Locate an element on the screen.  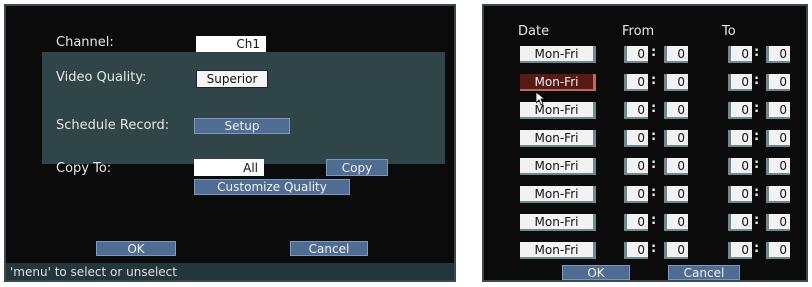
copy-button: Copy is located at coordinates (357, 167).